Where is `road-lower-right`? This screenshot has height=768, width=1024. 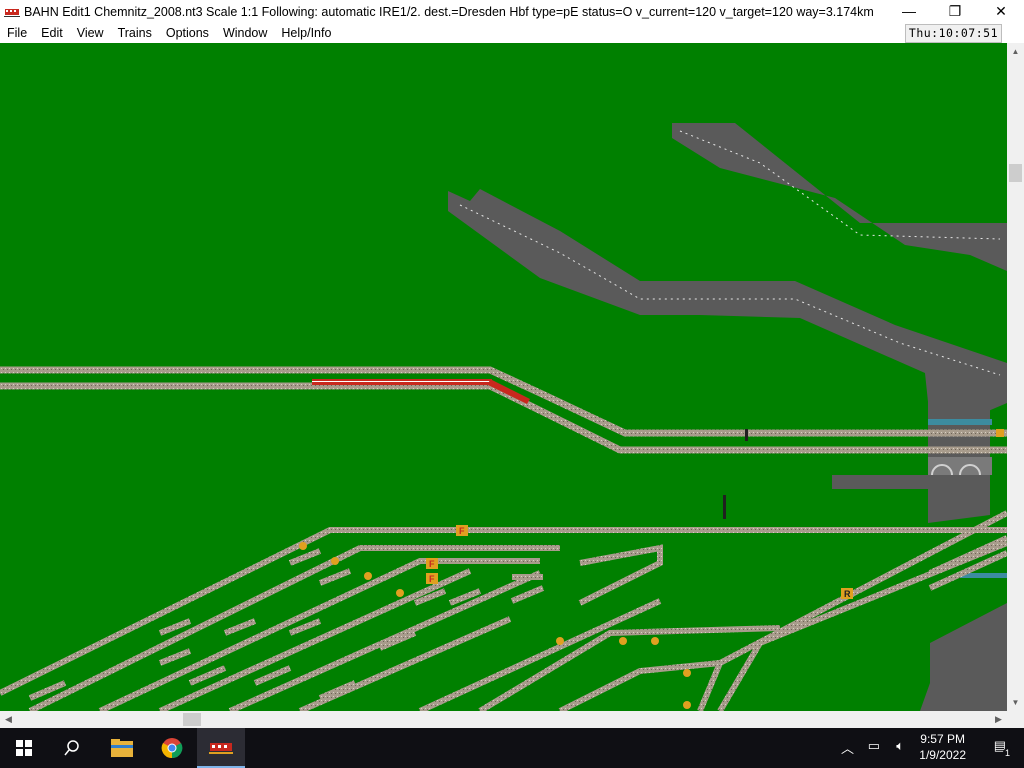 road-lower-right is located at coordinates (963, 657).